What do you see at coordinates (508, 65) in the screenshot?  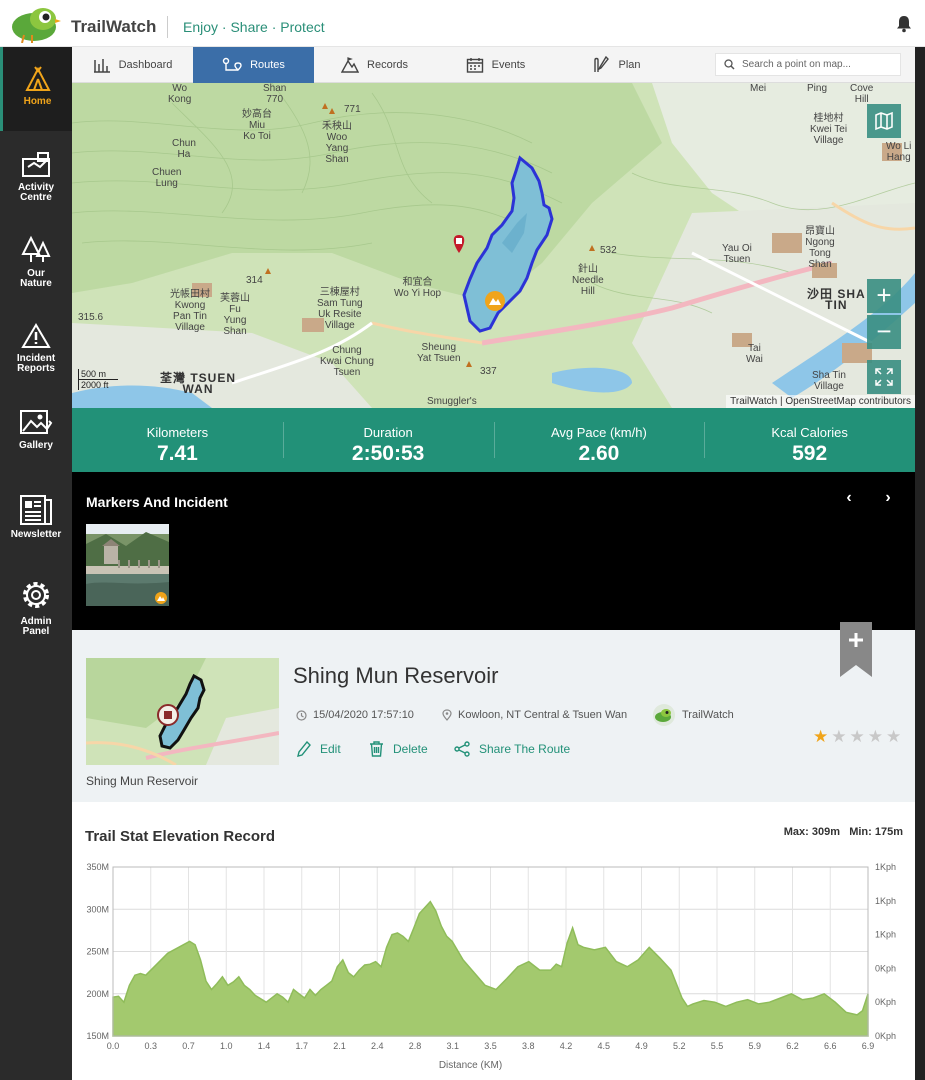 I see `tab-label: Events` at bounding box center [508, 65].